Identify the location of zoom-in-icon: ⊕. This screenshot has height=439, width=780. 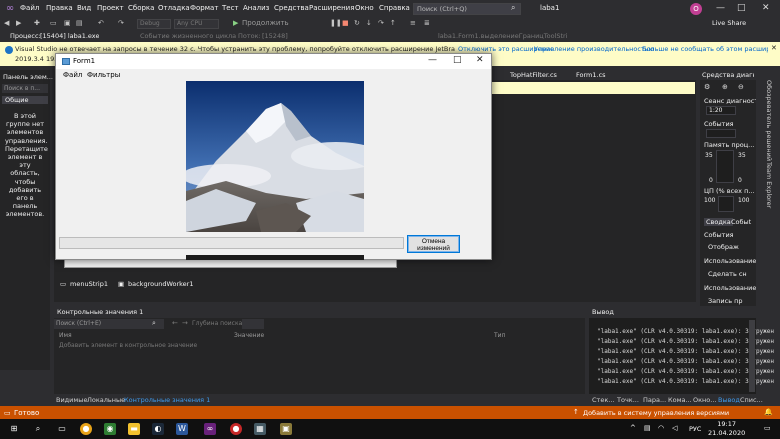
(725, 87).